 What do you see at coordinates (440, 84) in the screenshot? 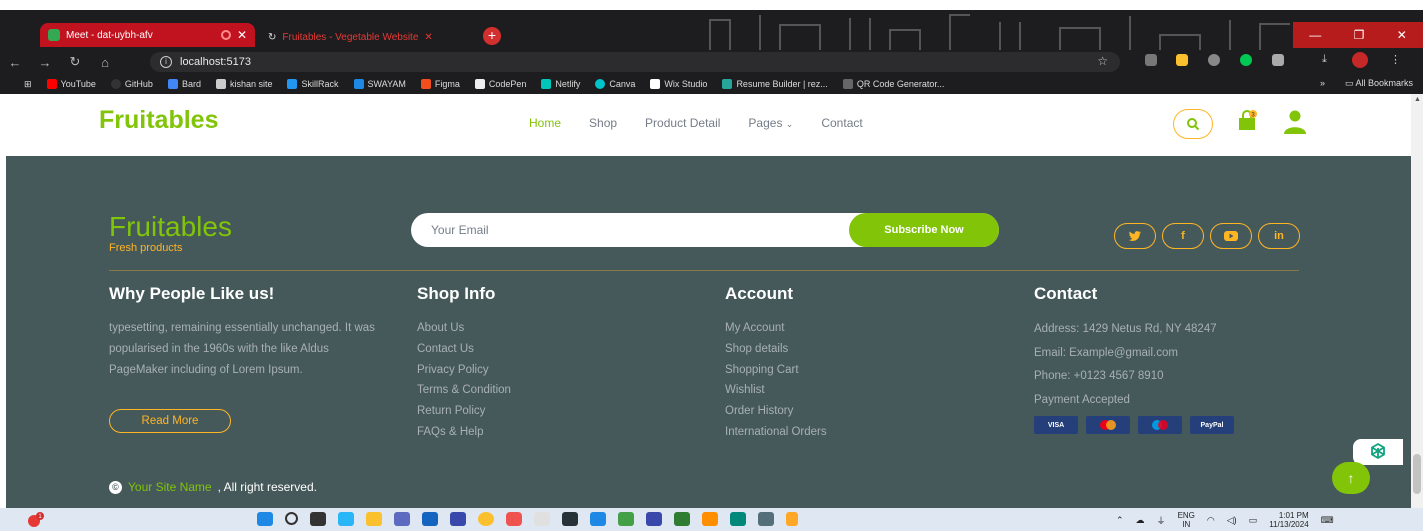
I see `bookmark-figma: Figma` at bounding box center [440, 84].